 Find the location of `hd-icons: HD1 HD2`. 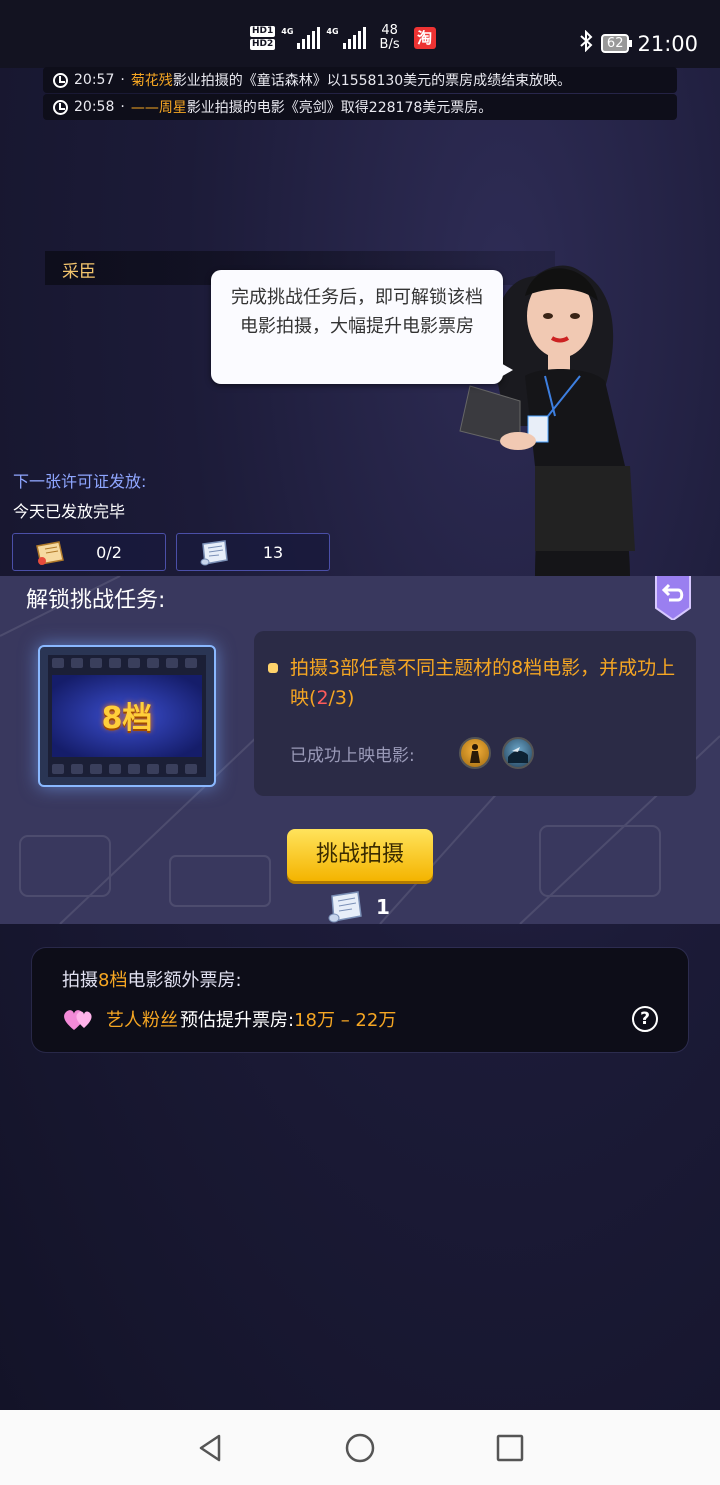

hd-icons: HD1 HD2 is located at coordinates (263, 38).